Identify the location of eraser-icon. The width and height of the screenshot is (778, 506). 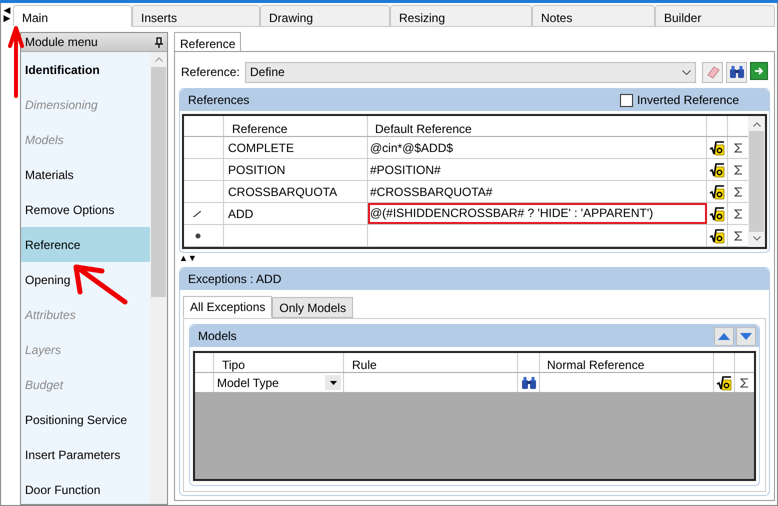
(713, 72).